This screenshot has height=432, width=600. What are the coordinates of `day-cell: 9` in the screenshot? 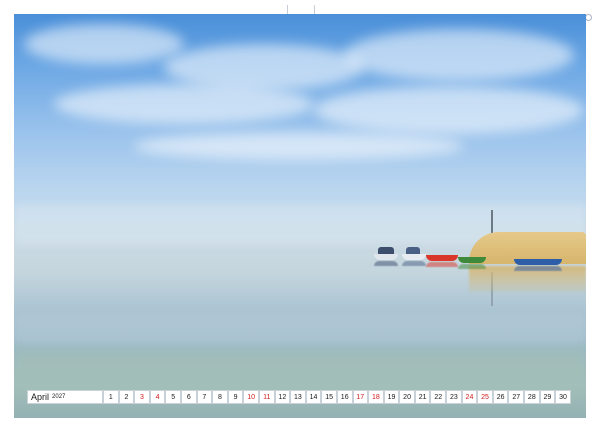 It's located at (235, 397).